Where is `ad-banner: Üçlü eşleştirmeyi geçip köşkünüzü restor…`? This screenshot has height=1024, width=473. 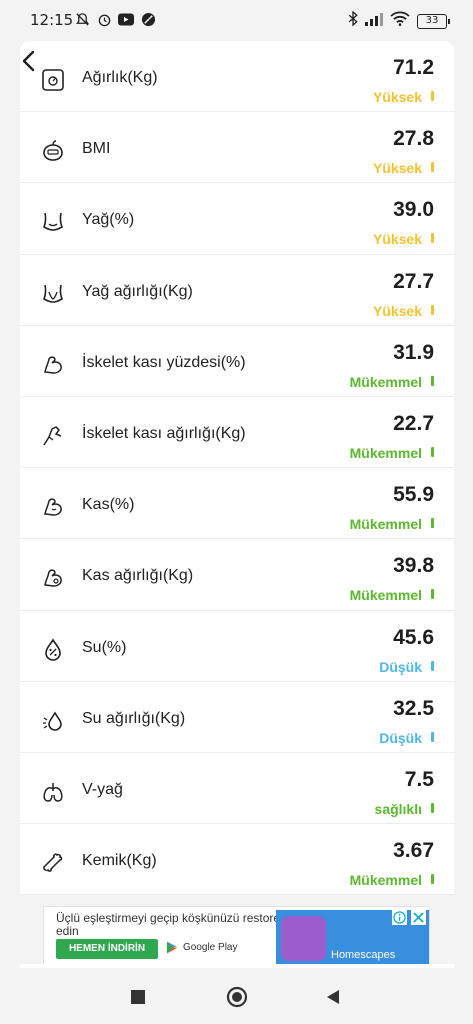
ad-banner: Üçlü eşleştirmeyi geçip köşkünüzü restor… is located at coordinates (236, 936).